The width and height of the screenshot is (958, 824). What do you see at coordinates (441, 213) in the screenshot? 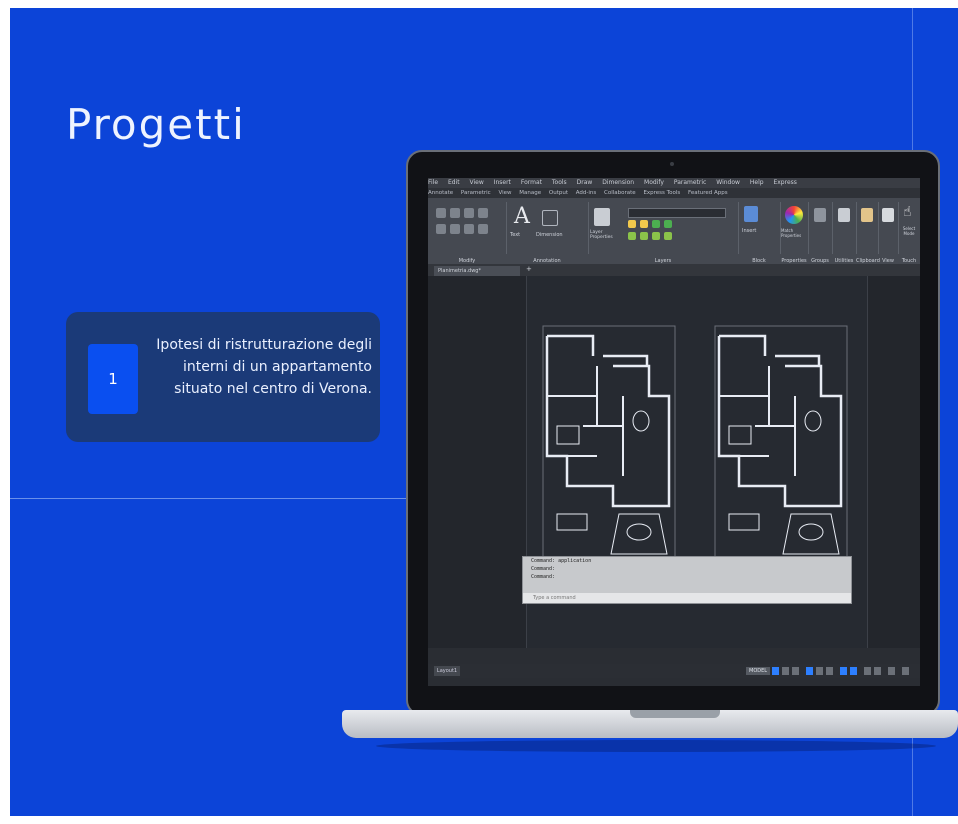
I see `move-icon` at bounding box center [441, 213].